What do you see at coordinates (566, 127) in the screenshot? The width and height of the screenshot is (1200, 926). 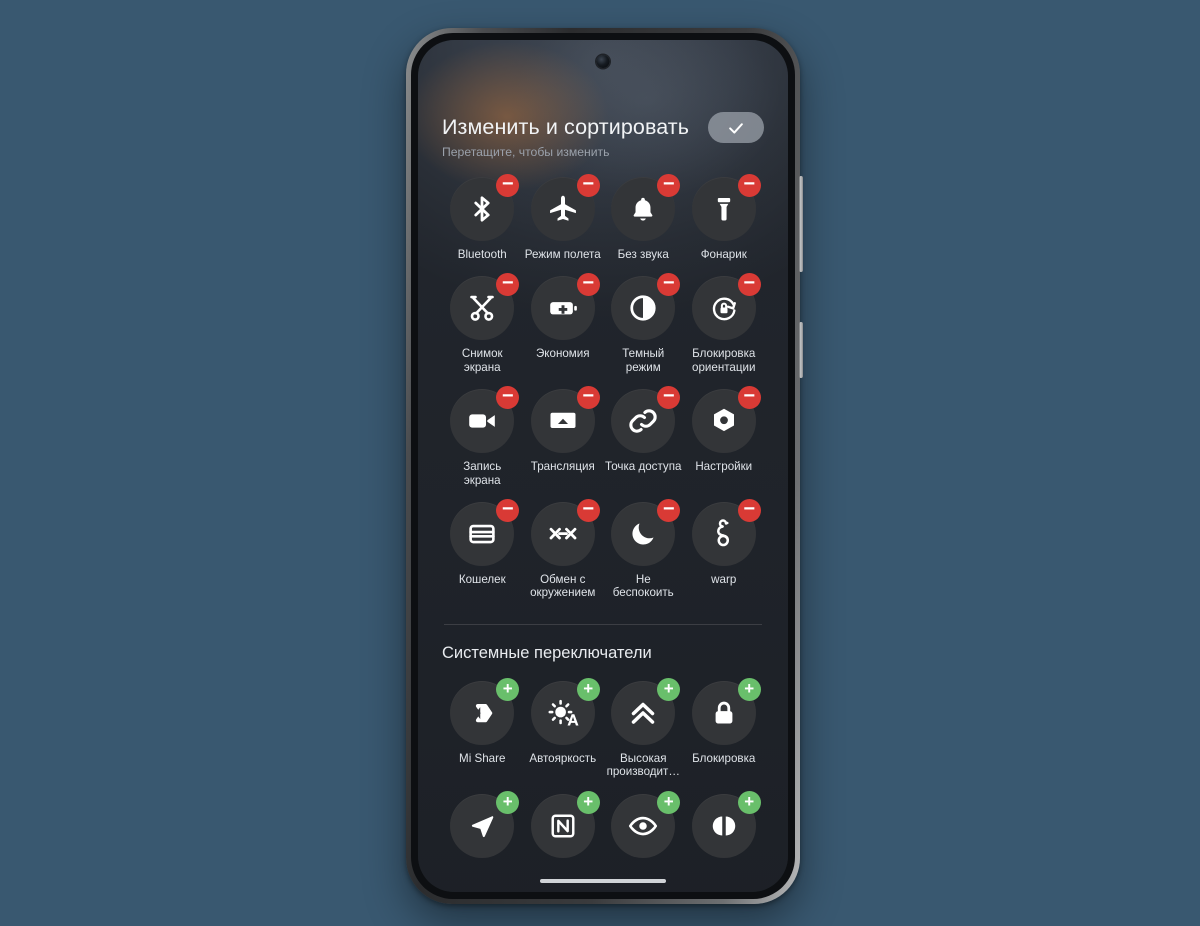 I see `page-title: Изменить и сортировать` at bounding box center [566, 127].